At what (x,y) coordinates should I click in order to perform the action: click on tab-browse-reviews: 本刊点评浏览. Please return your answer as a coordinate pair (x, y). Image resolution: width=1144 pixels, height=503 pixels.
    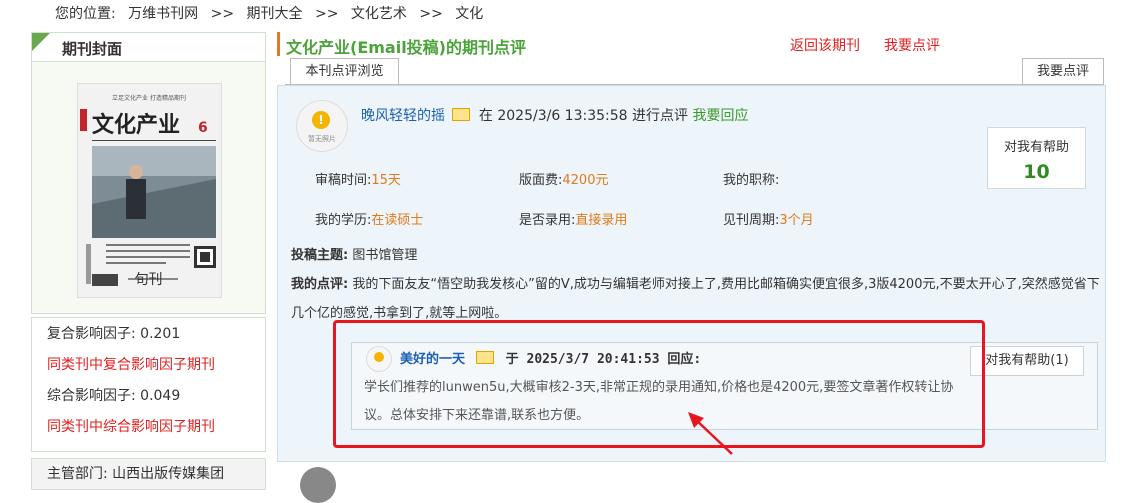
    Looking at the image, I should click on (344, 71).